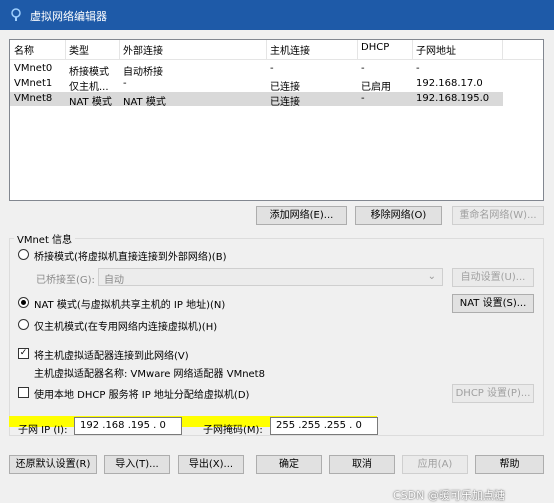 This screenshot has width=554, height=503. What do you see at coordinates (90, 102) in the screenshot?
I see `cell-type: NAT 模式` at bounding box center [90, 102].